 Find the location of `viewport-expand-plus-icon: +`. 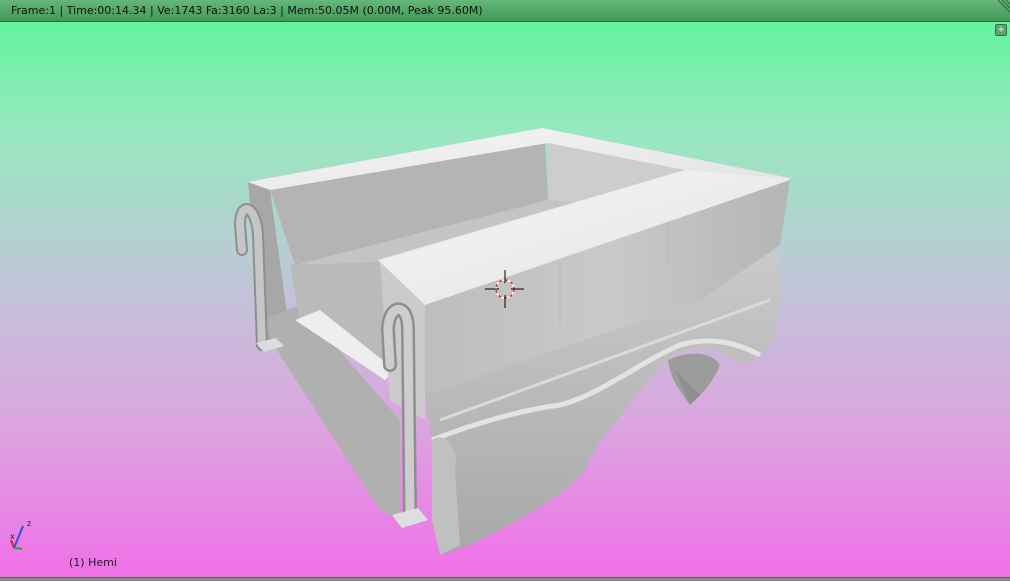

viewport-expand-plus-icon: + is located at coordinates (1001, 30).